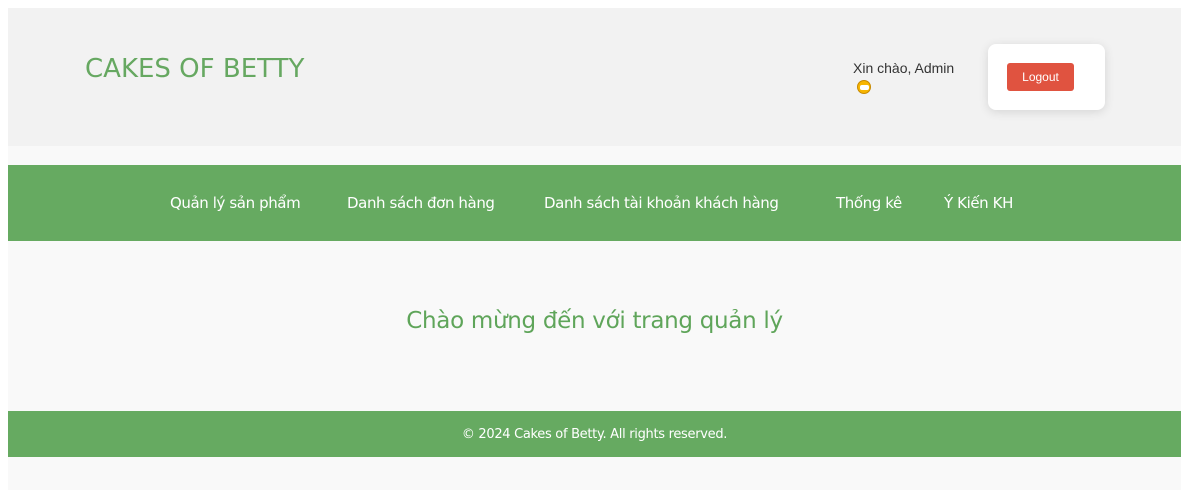 This screenshot has height=490, width=1184. Describe the element at coordinates (421, 203) in the screenshot. I see `nav-item-orders: Danh sách đơn hàng` at that location.